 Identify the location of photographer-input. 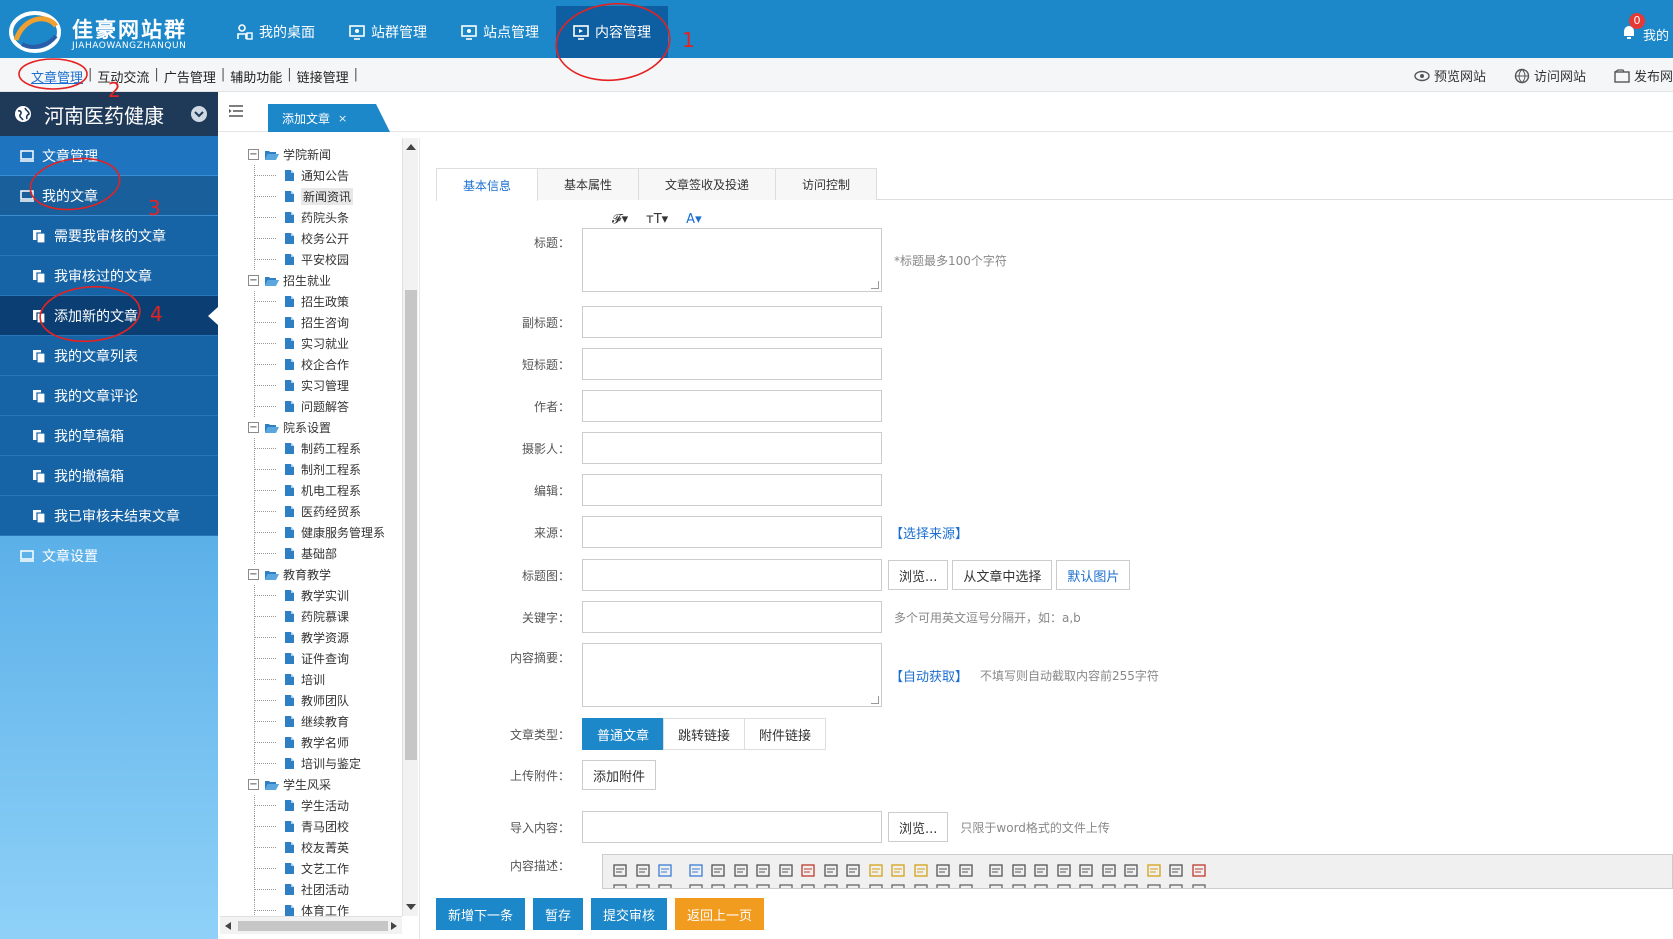
(732, 448).